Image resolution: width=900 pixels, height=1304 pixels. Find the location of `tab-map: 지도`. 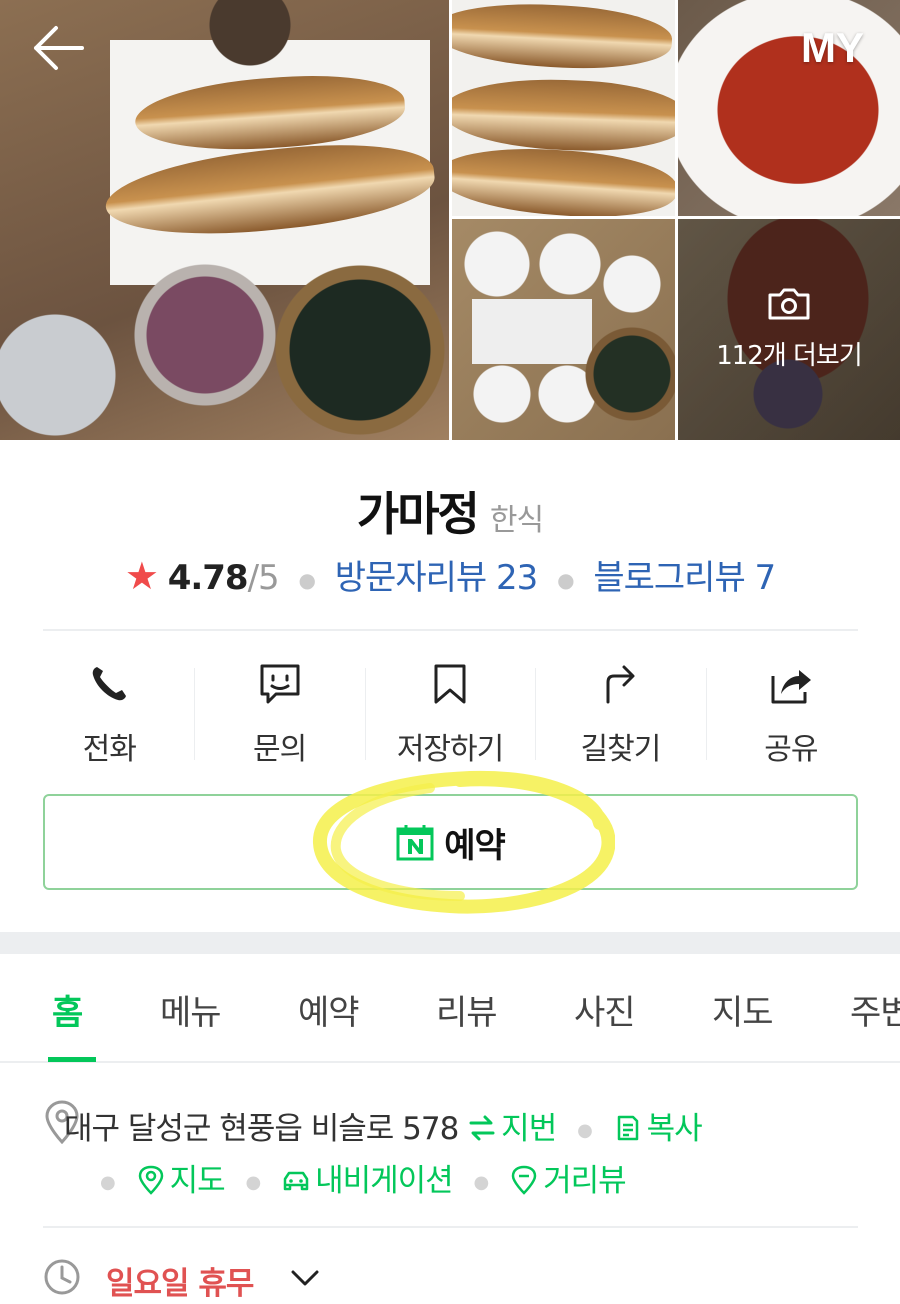

tab-map: 지도 is located at coordinates (743, 1009).